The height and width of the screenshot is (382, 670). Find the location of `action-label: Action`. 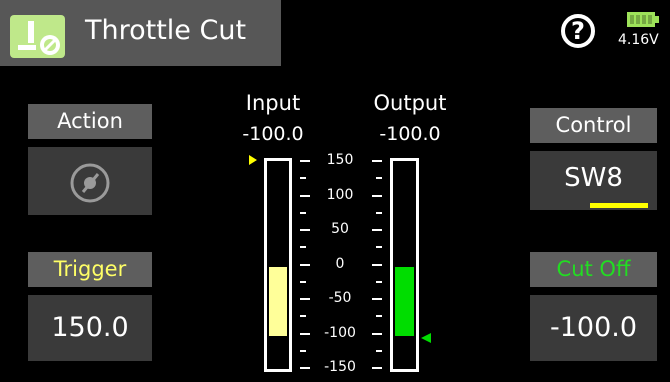

action-label: Action is located at coordinates (90, 121).